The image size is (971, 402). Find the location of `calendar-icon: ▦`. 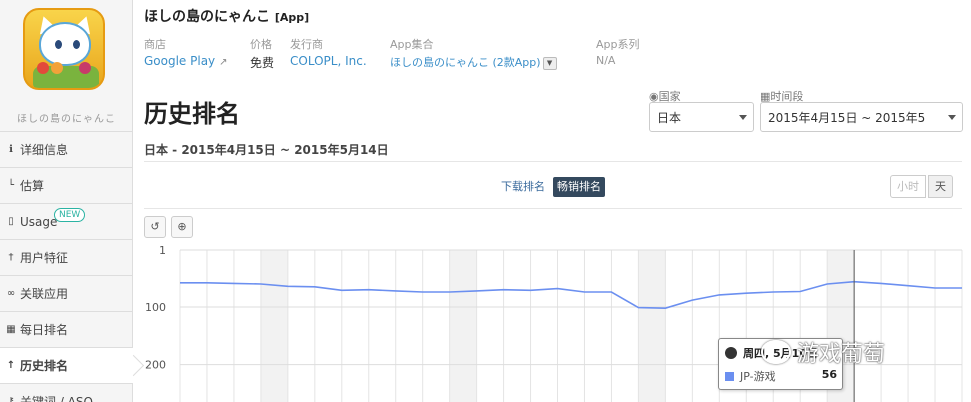

calendar-icon: ▦ is located at coordinates (11, 329).